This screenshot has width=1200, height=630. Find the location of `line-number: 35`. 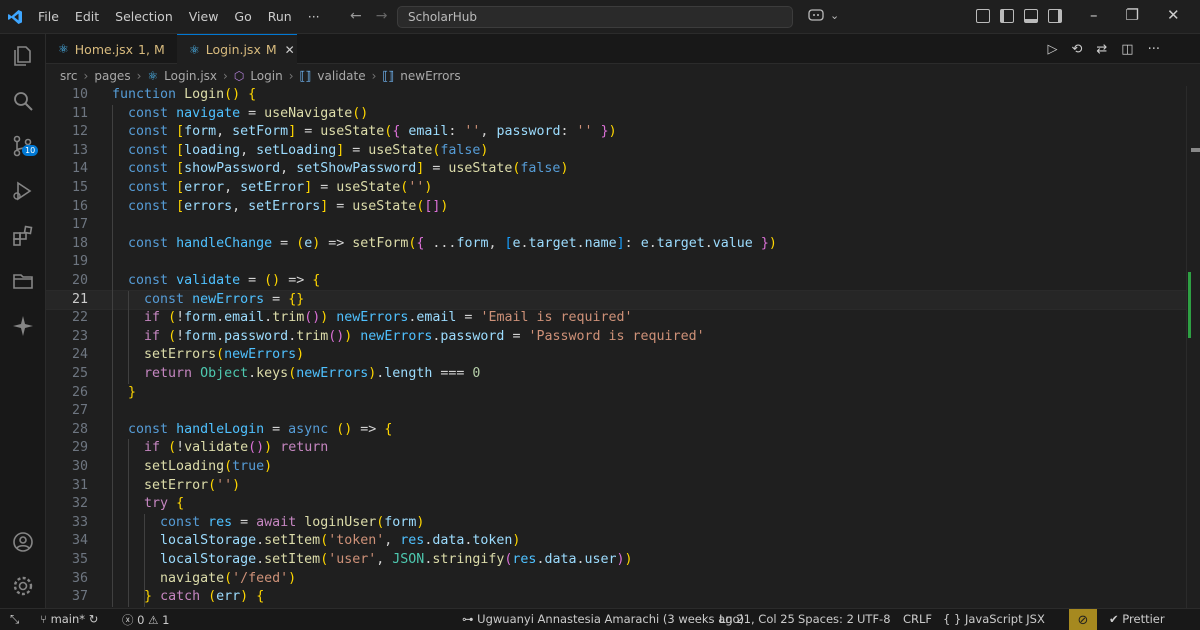

line-number: 35 is located at coordinates (79, 559).